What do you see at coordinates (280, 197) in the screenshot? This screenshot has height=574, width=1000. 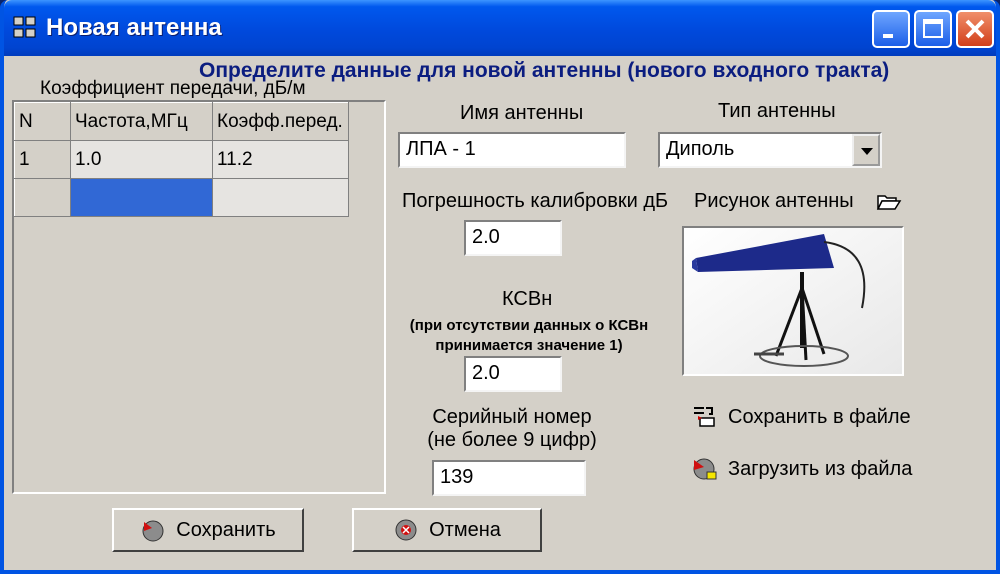 I see `coefficient-cell-empty` at bounding box center [280, 197].